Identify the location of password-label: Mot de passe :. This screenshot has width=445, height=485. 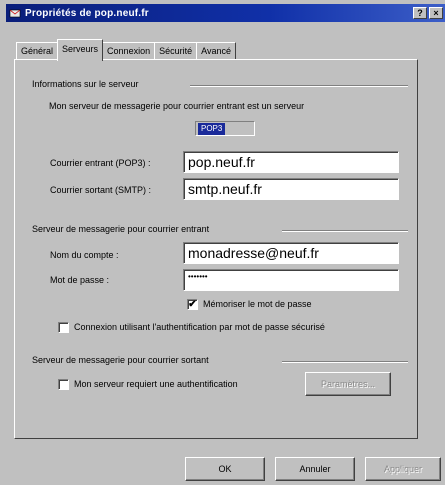
(80, 280).